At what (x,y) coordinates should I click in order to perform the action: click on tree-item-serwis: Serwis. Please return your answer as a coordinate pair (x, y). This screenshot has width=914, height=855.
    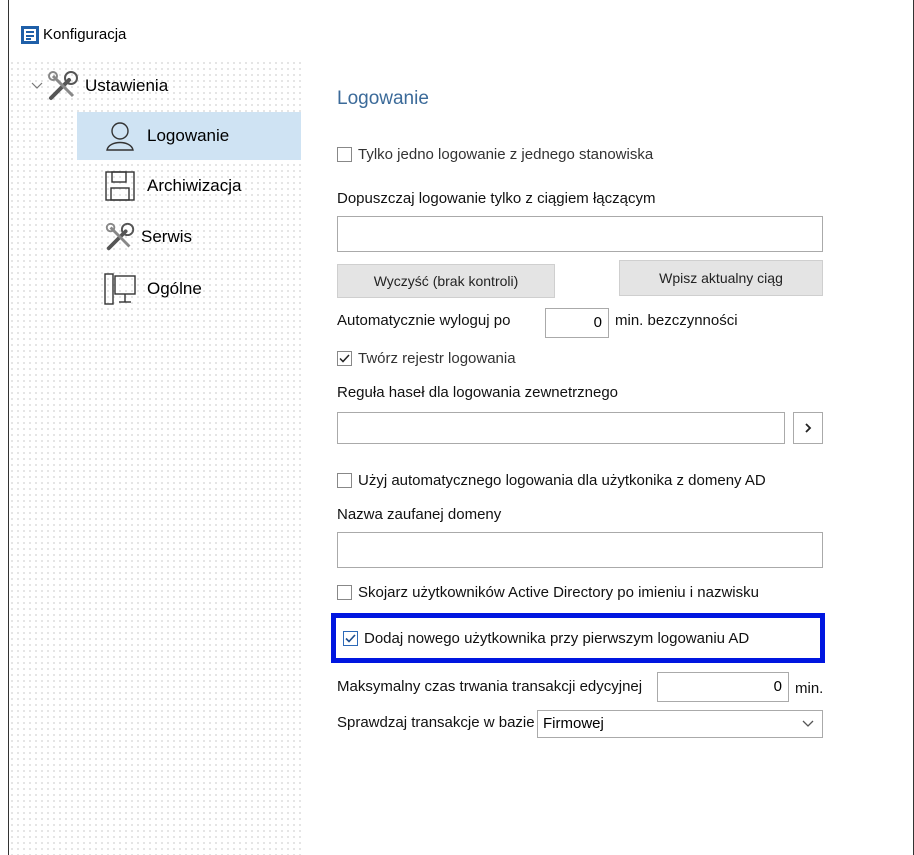
    Looking at the image, I should click on (147, 237).